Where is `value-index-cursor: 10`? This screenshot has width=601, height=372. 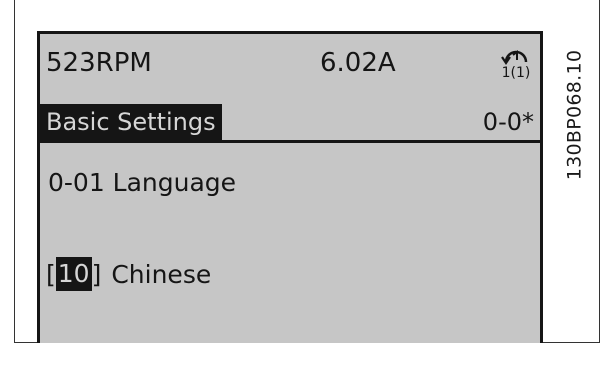
value-index-cursor: 10 is located at coordinates (73, 274).